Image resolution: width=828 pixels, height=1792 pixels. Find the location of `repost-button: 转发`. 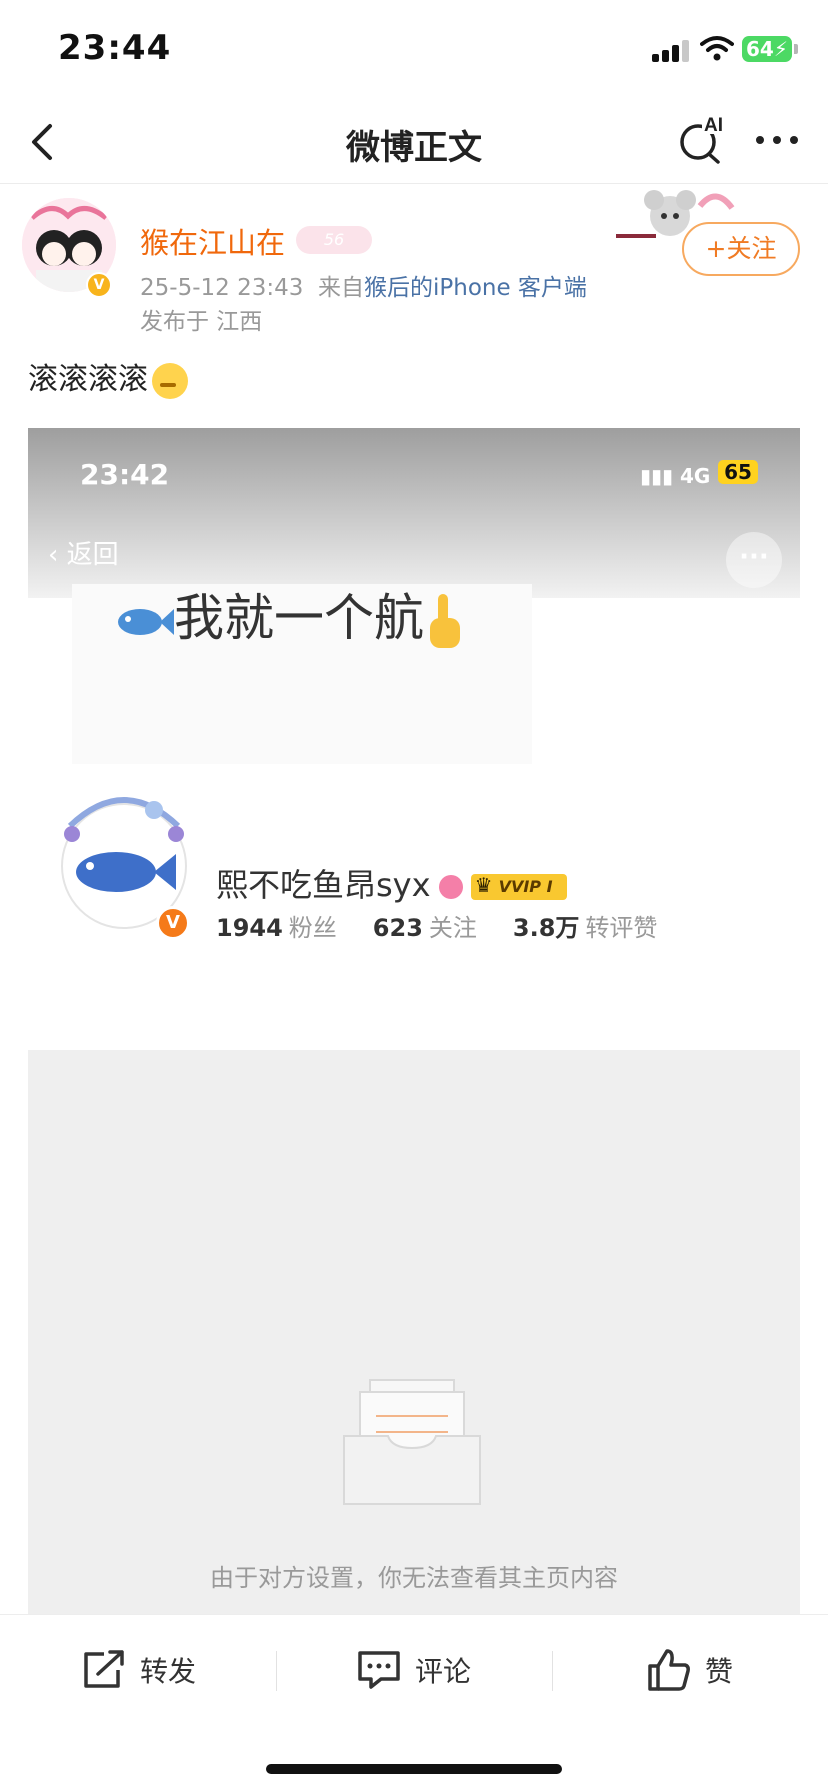

repost-button: 转发 is located at coordinates (138, 1670).